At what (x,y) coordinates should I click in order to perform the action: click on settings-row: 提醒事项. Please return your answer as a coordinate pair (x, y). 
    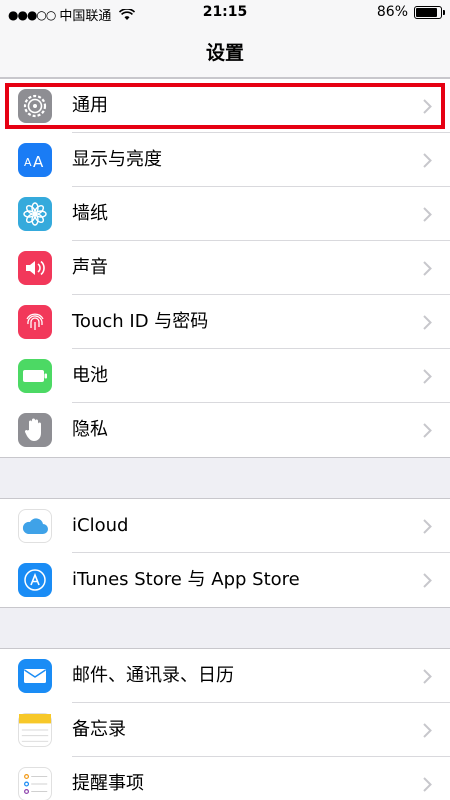
    Looking at the image, I should click on (225, 778).